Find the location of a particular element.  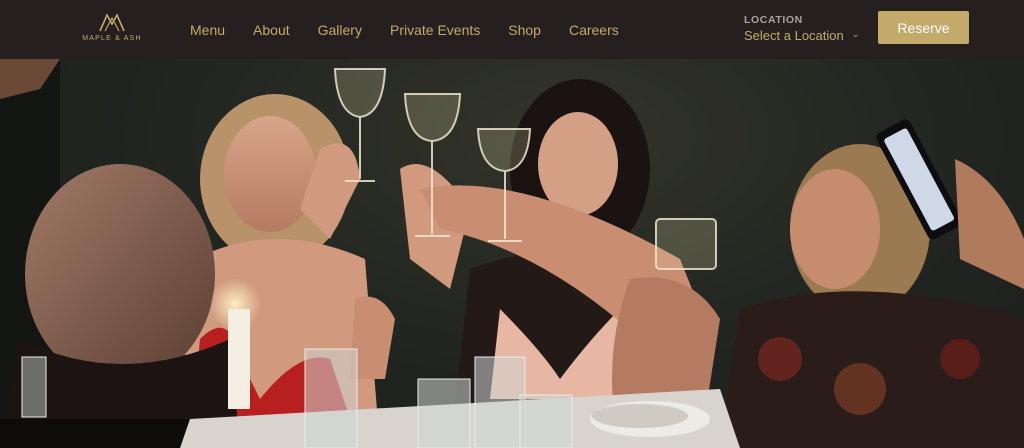

location-value: Select a Location is located at coordinates (794, 35).